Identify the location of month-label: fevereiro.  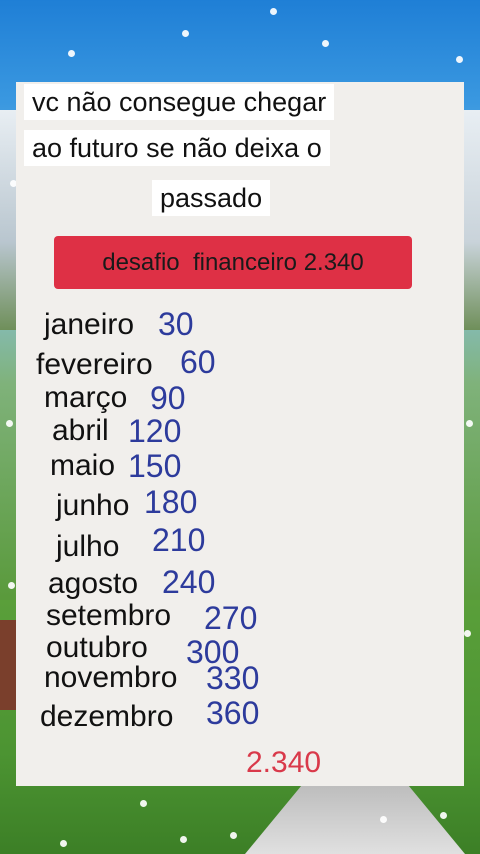
(94, 364).